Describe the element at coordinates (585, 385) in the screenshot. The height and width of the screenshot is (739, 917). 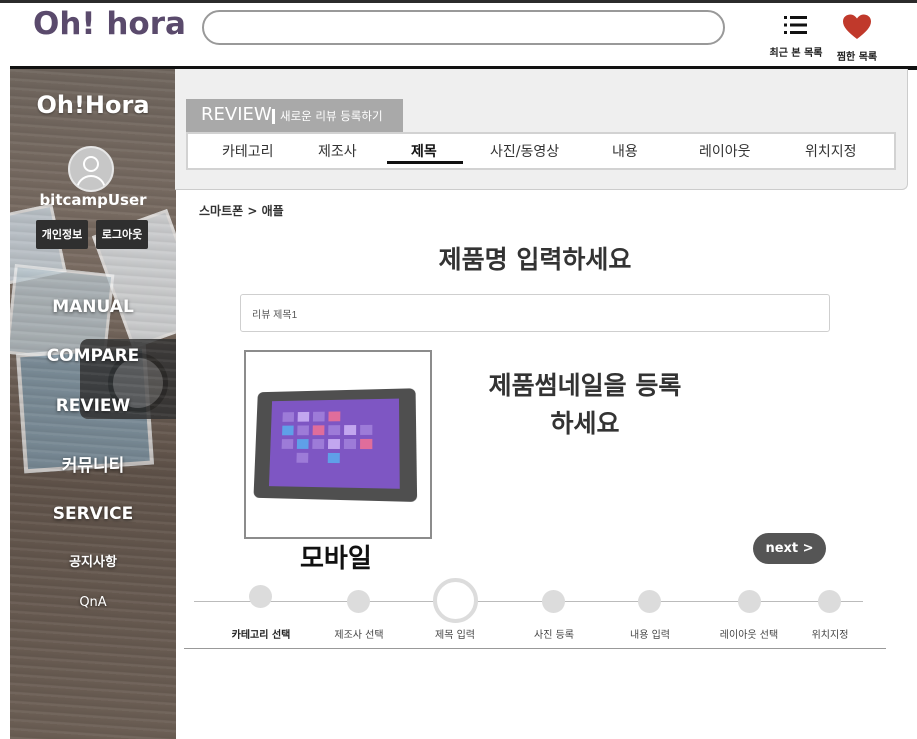
I see `thumbnail-prompt-line1: 제품썸네일을 등록` at that location.